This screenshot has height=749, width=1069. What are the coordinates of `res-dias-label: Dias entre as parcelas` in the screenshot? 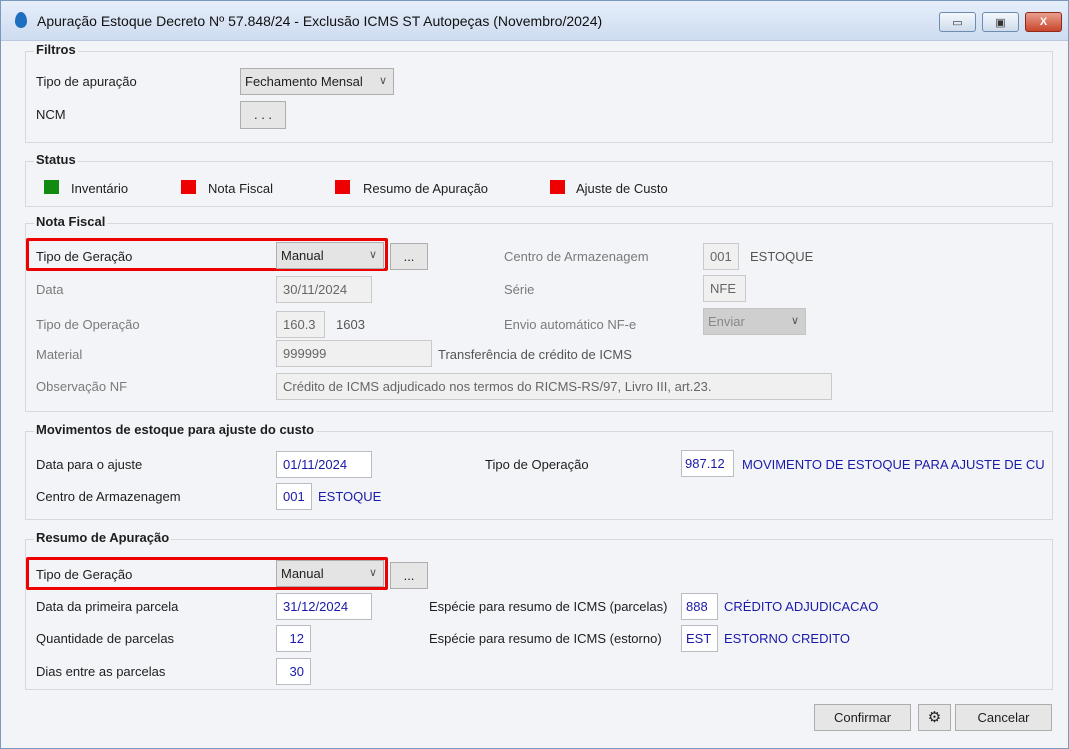 It's located at (101, 671).